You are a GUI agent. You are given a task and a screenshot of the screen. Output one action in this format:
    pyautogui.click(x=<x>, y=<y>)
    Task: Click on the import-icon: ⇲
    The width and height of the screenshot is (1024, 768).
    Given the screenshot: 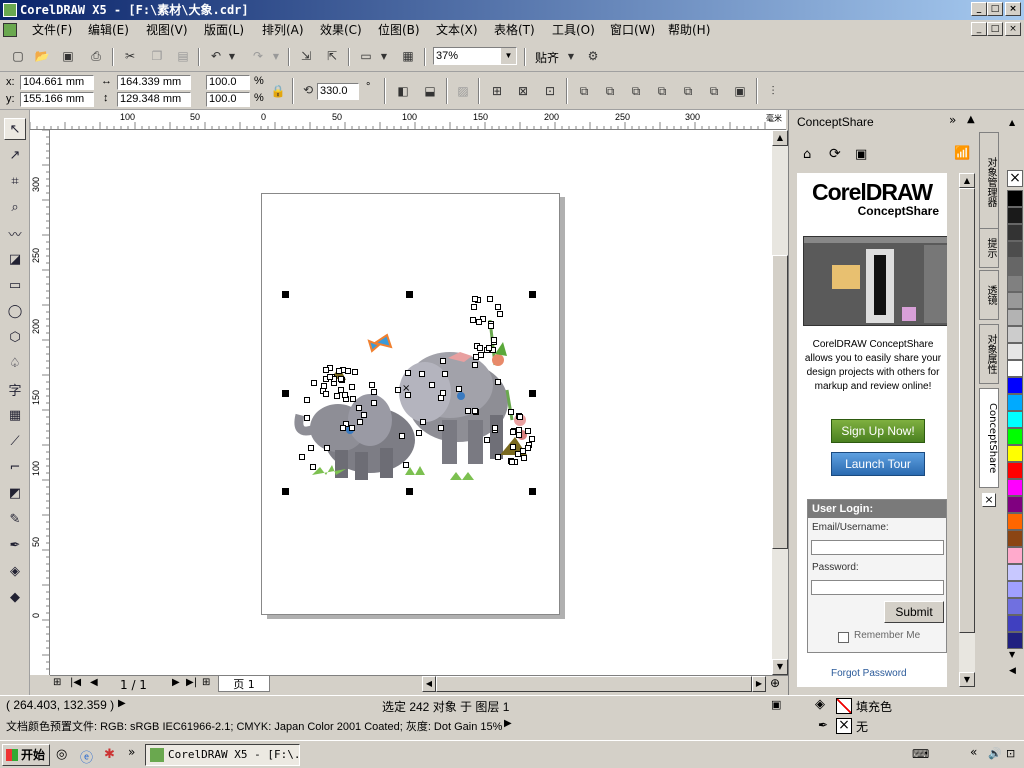 What is the action you would take?
    pyautogui.click(x=306, y=56)
    